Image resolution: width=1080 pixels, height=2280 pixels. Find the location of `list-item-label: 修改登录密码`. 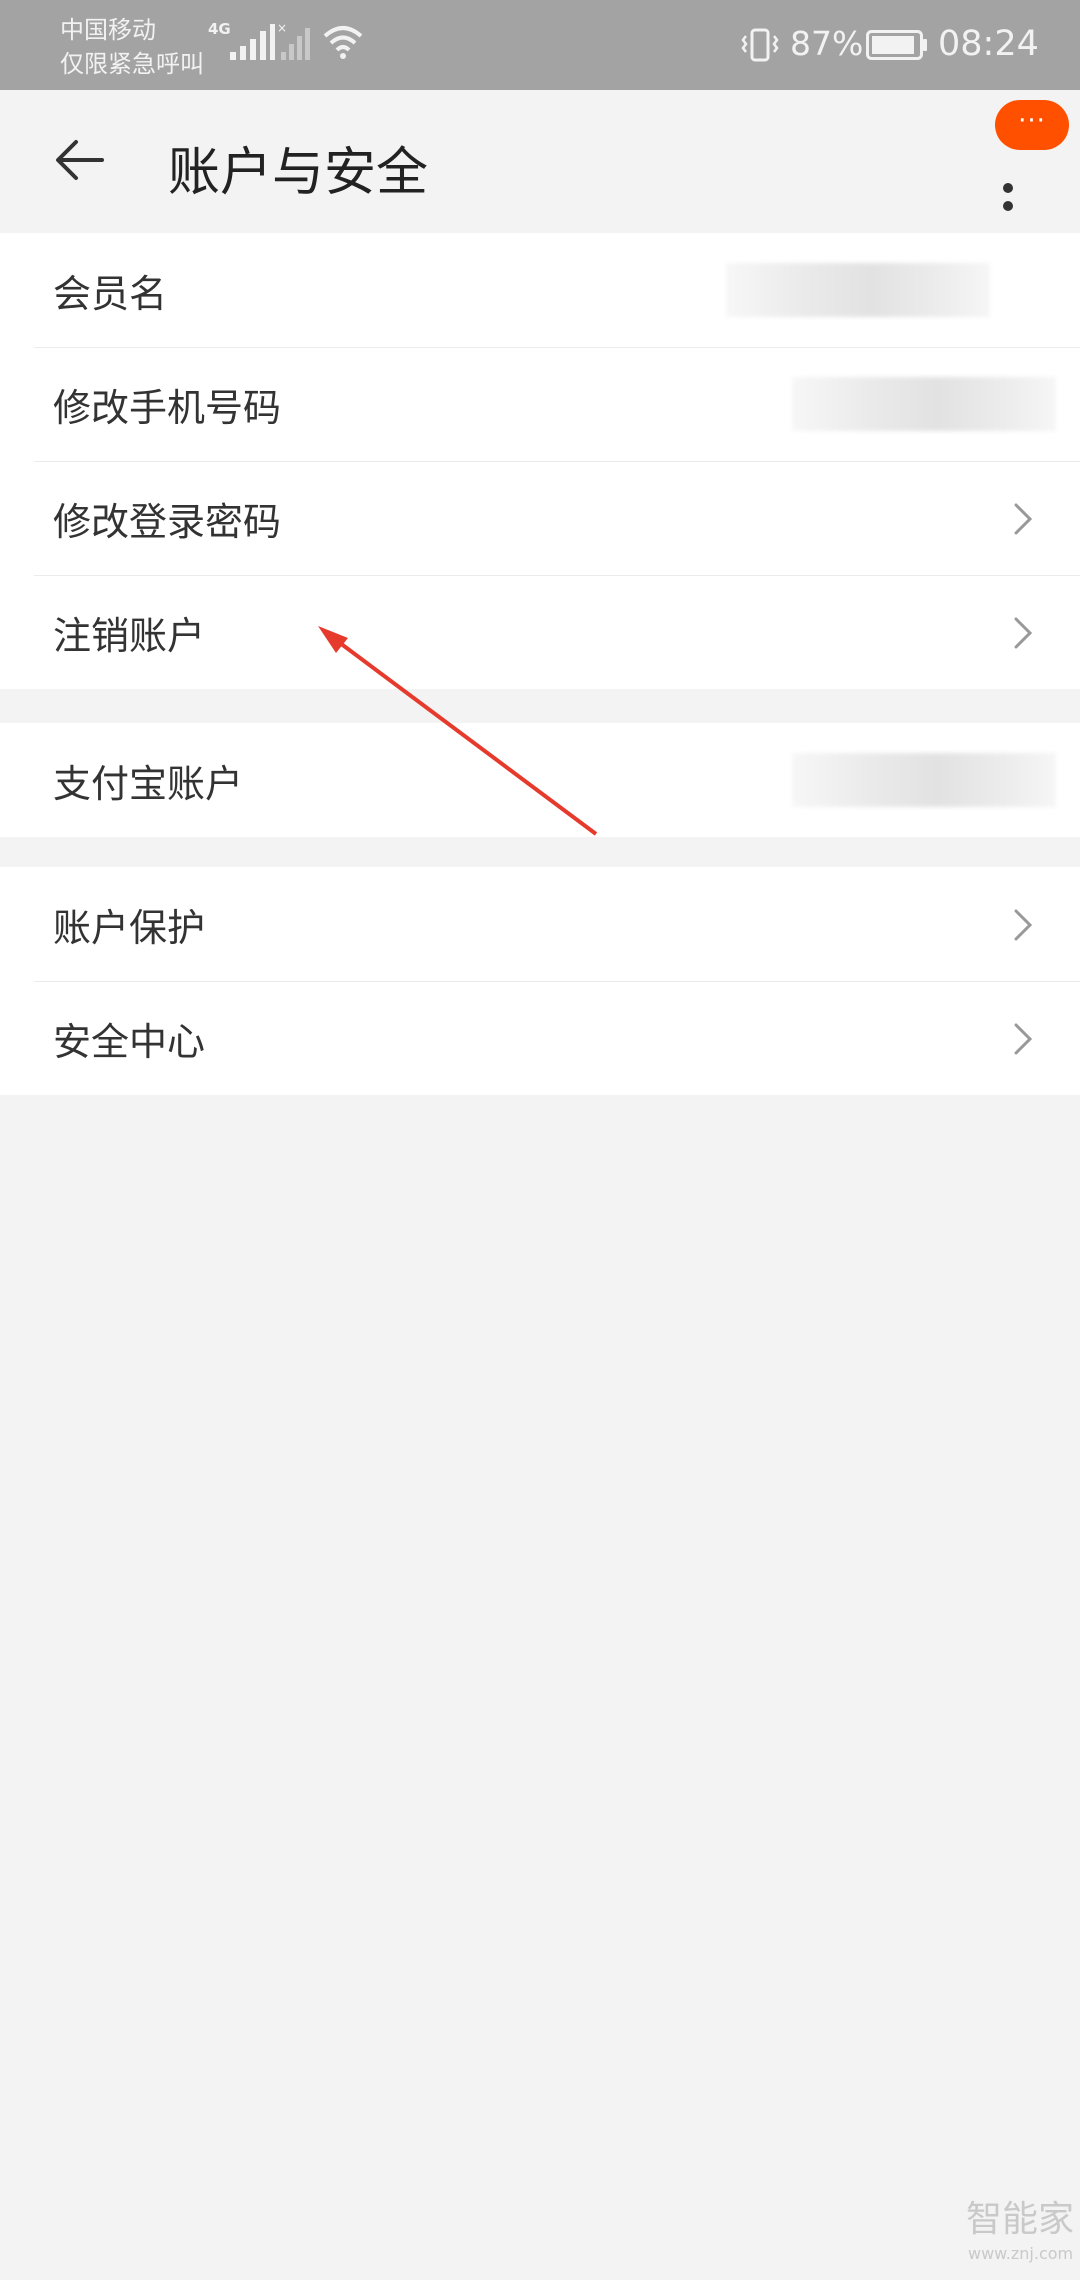

list-item-label: 修改登录密码 is located at coordinates (167, 521).